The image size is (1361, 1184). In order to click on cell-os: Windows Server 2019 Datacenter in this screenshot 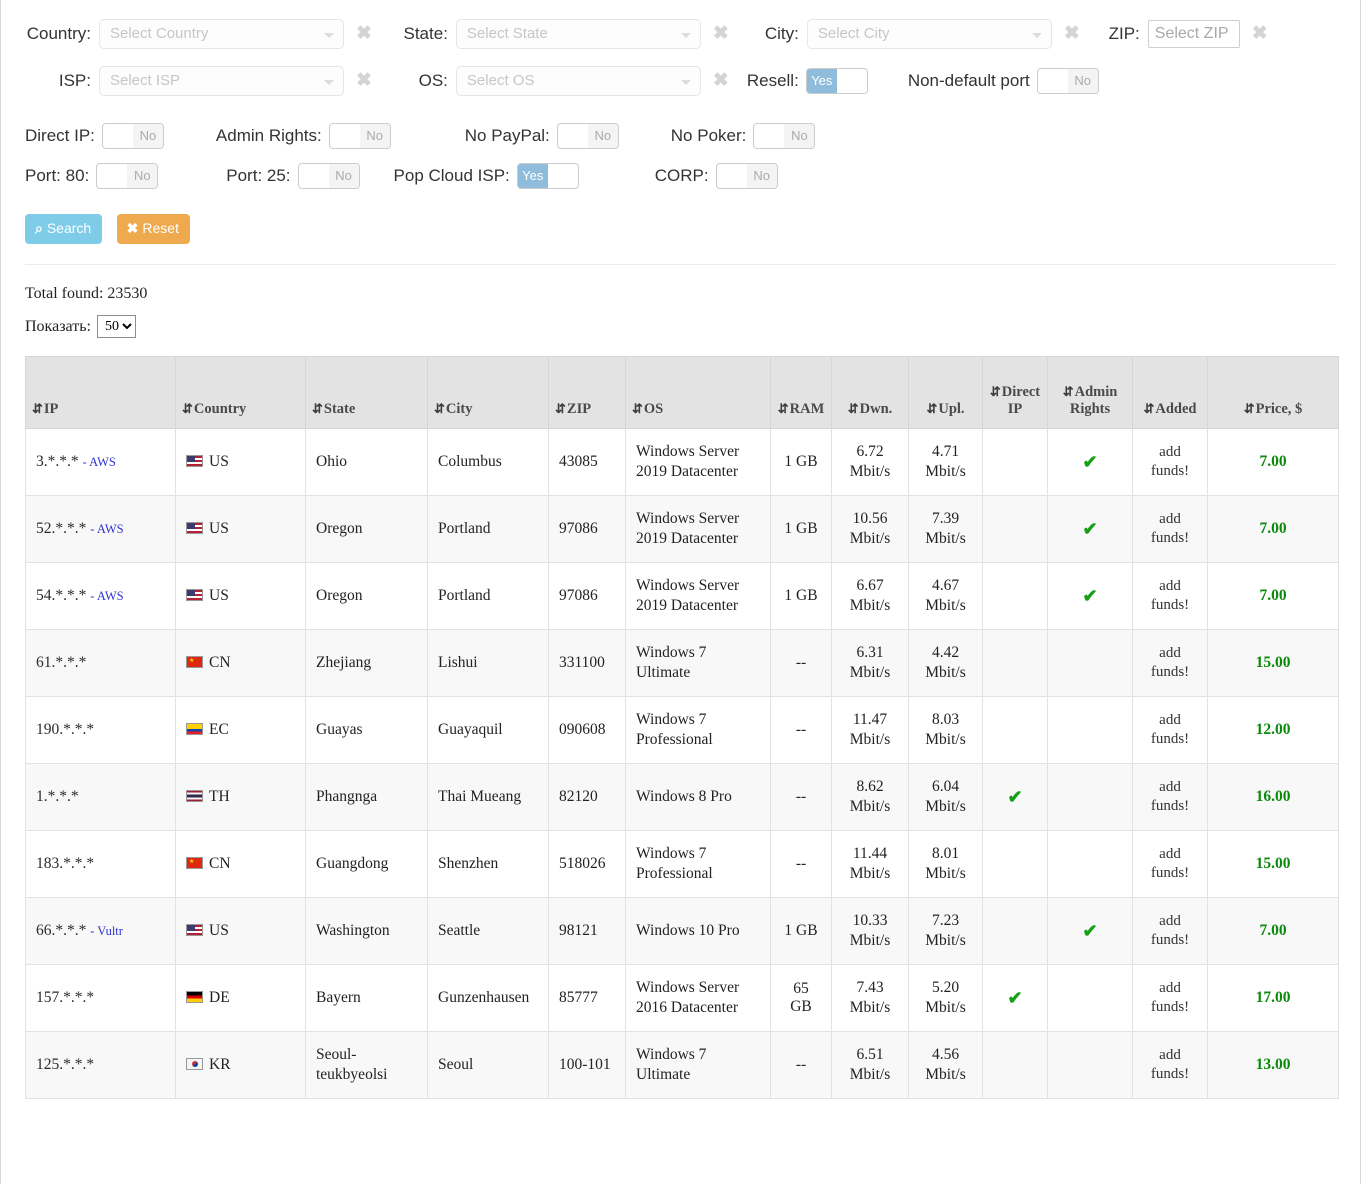, I will do `click(698, 529)`.